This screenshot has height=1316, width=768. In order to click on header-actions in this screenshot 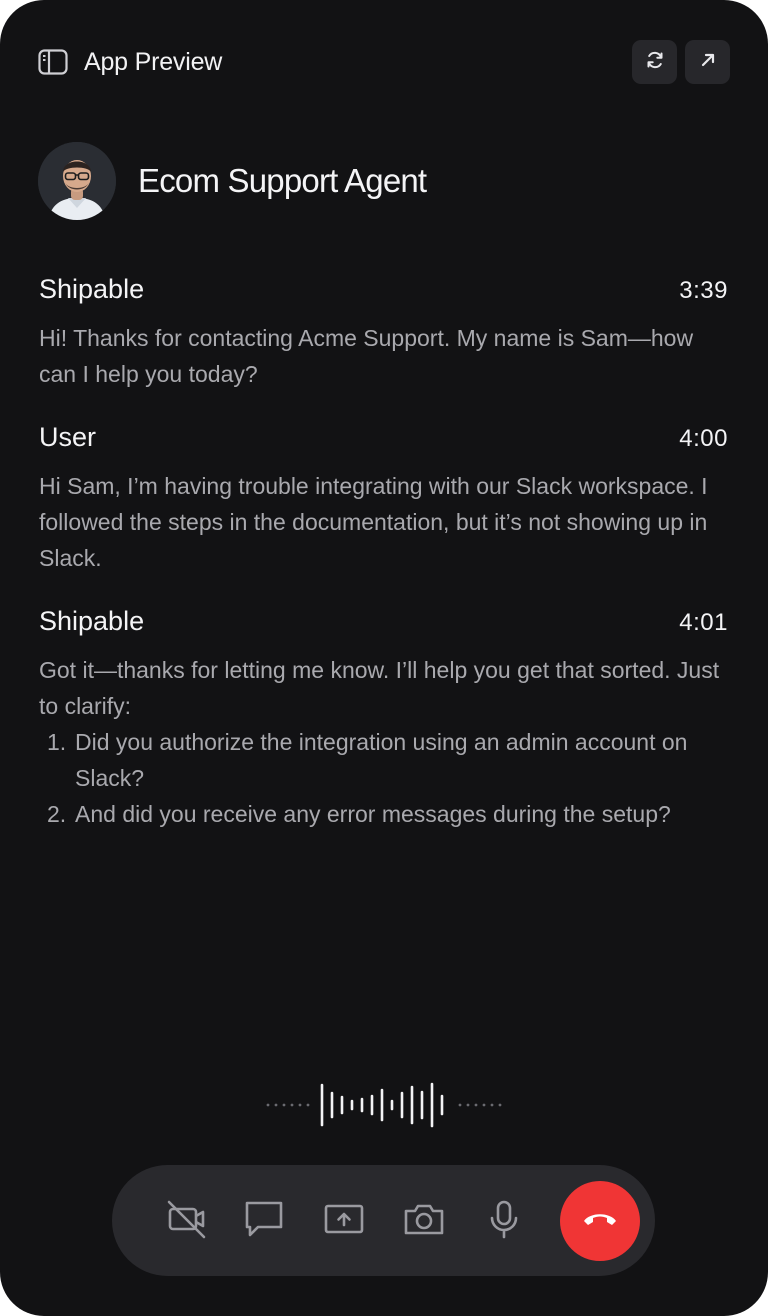, I will do `click(681, 62)`.